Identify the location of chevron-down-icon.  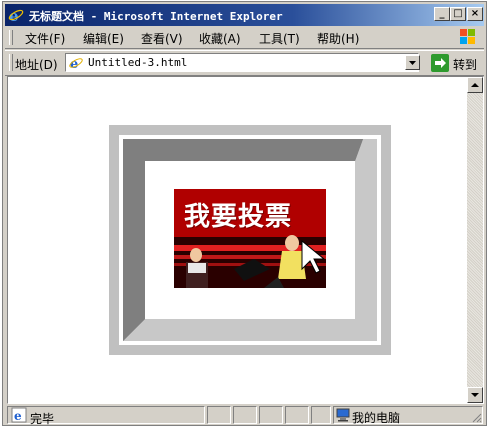
(412, 63).